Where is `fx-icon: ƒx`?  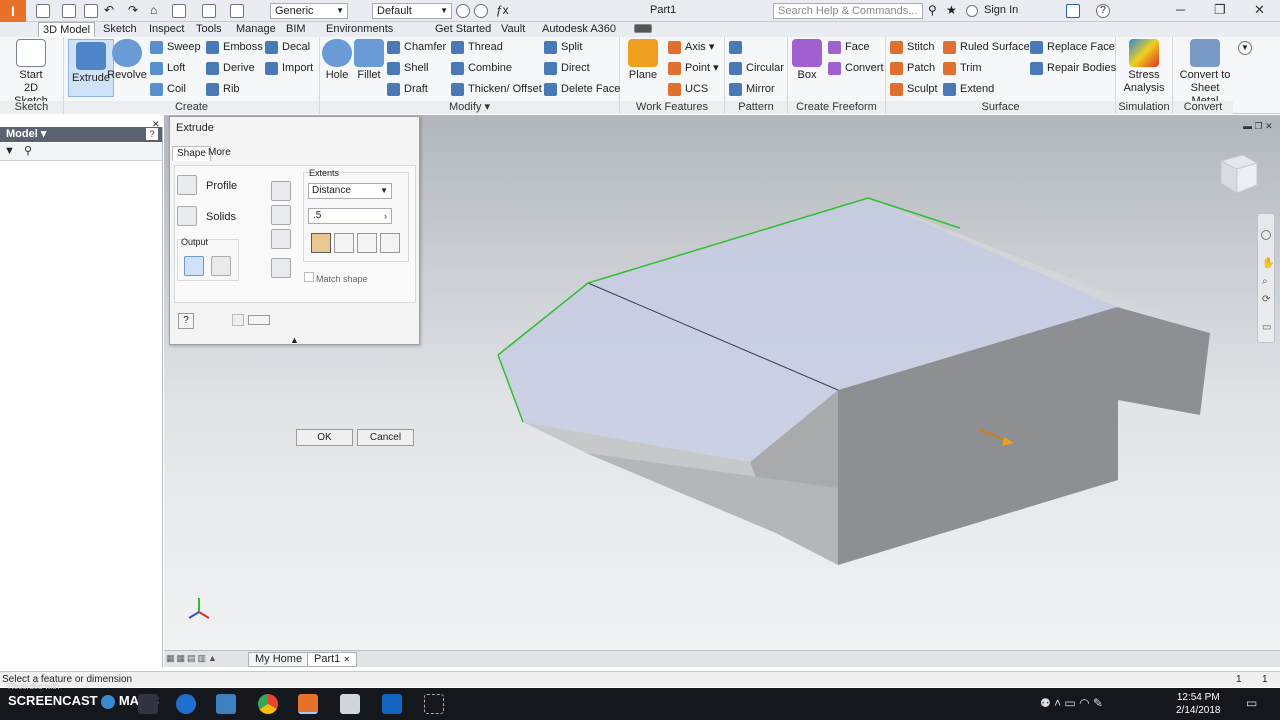
fx-icon: ƒx is located at coordinates (503, 11).